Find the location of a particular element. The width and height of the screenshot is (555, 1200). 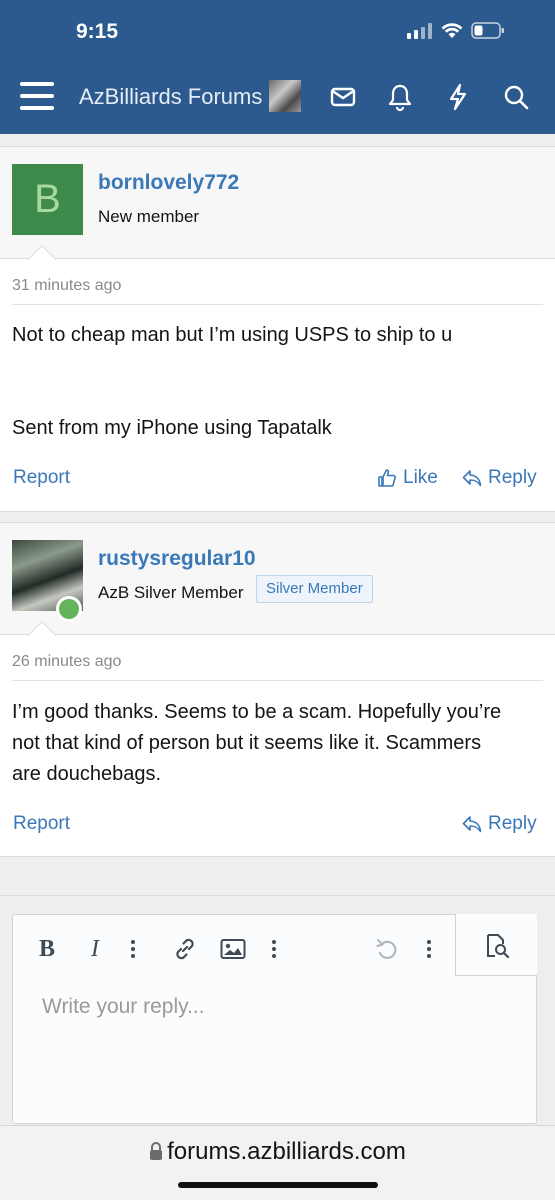

post-signature: Sent from my iPhone using Tapatalk is located at coordinates (172, 428).